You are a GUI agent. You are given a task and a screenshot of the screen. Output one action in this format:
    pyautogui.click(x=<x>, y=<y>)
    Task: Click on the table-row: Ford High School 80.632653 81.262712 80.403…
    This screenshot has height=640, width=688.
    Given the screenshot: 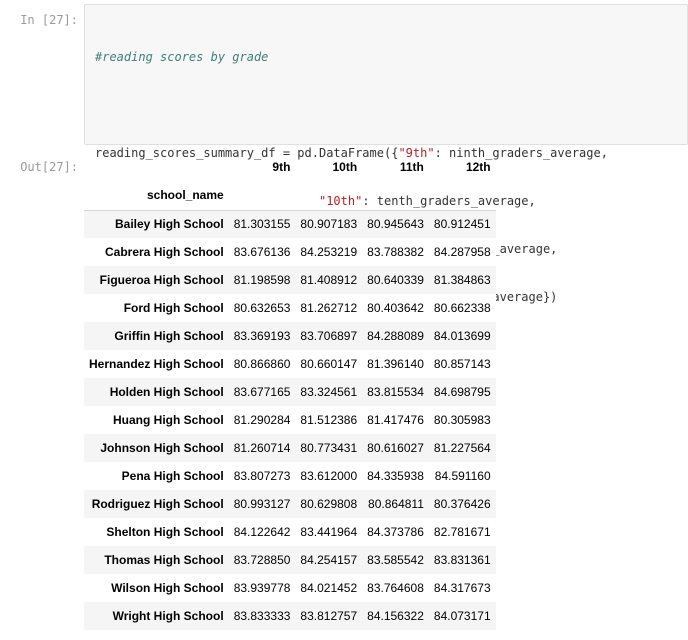 What is the action you would take?
    pyautogui.click(x=290, y=308)
    